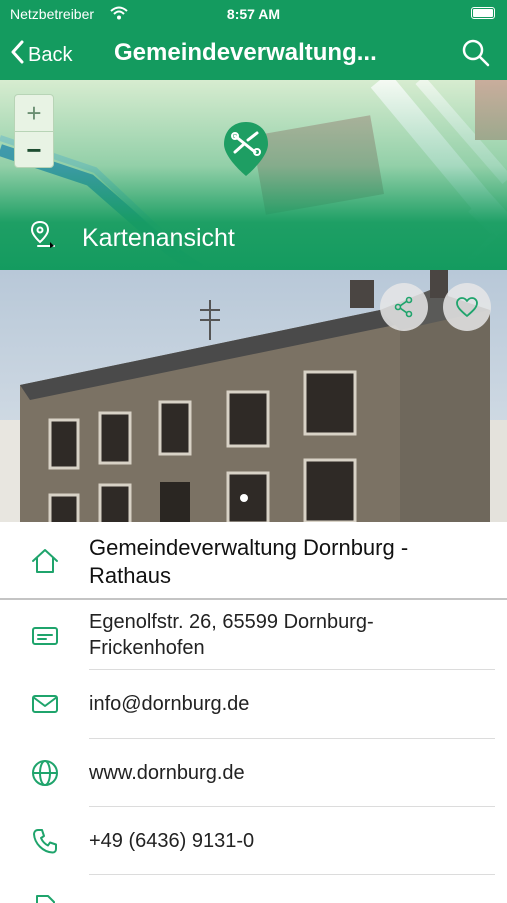 This screenshot has width=507, height=903. What do you see at coordinates (50, 54) in the screenshot?
I see `back-label: Back` at bounding box center [50, 54].